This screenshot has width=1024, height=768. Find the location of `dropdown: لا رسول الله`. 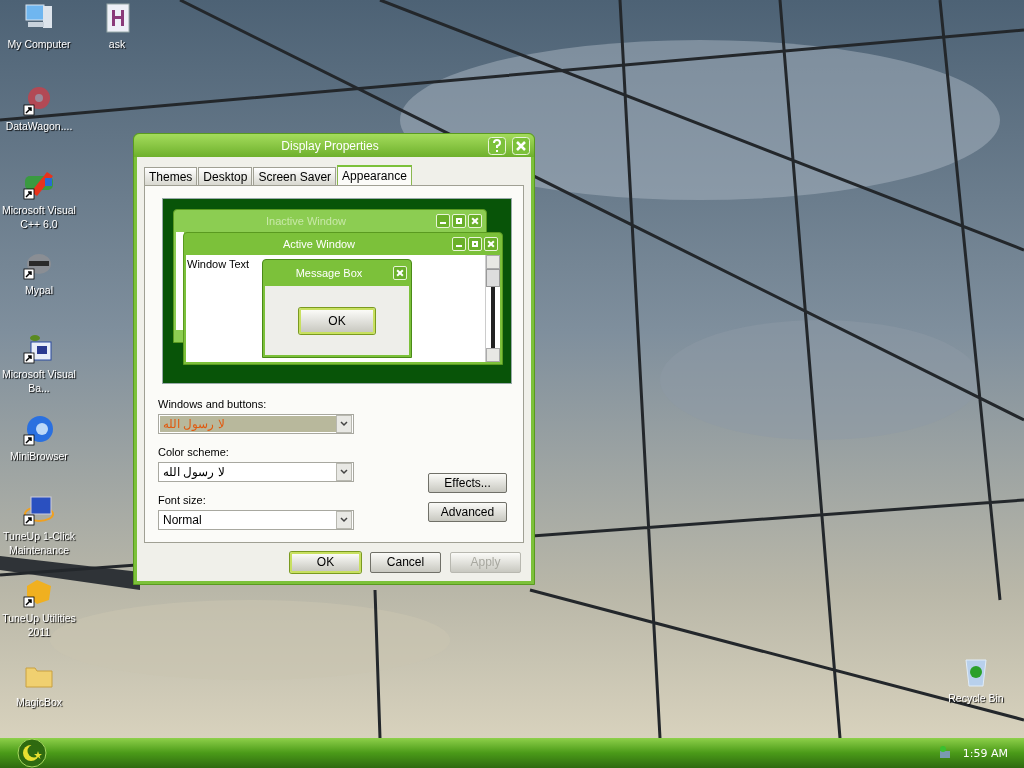

dropdown: لا رسول الله is located at coordinates (256, 472).